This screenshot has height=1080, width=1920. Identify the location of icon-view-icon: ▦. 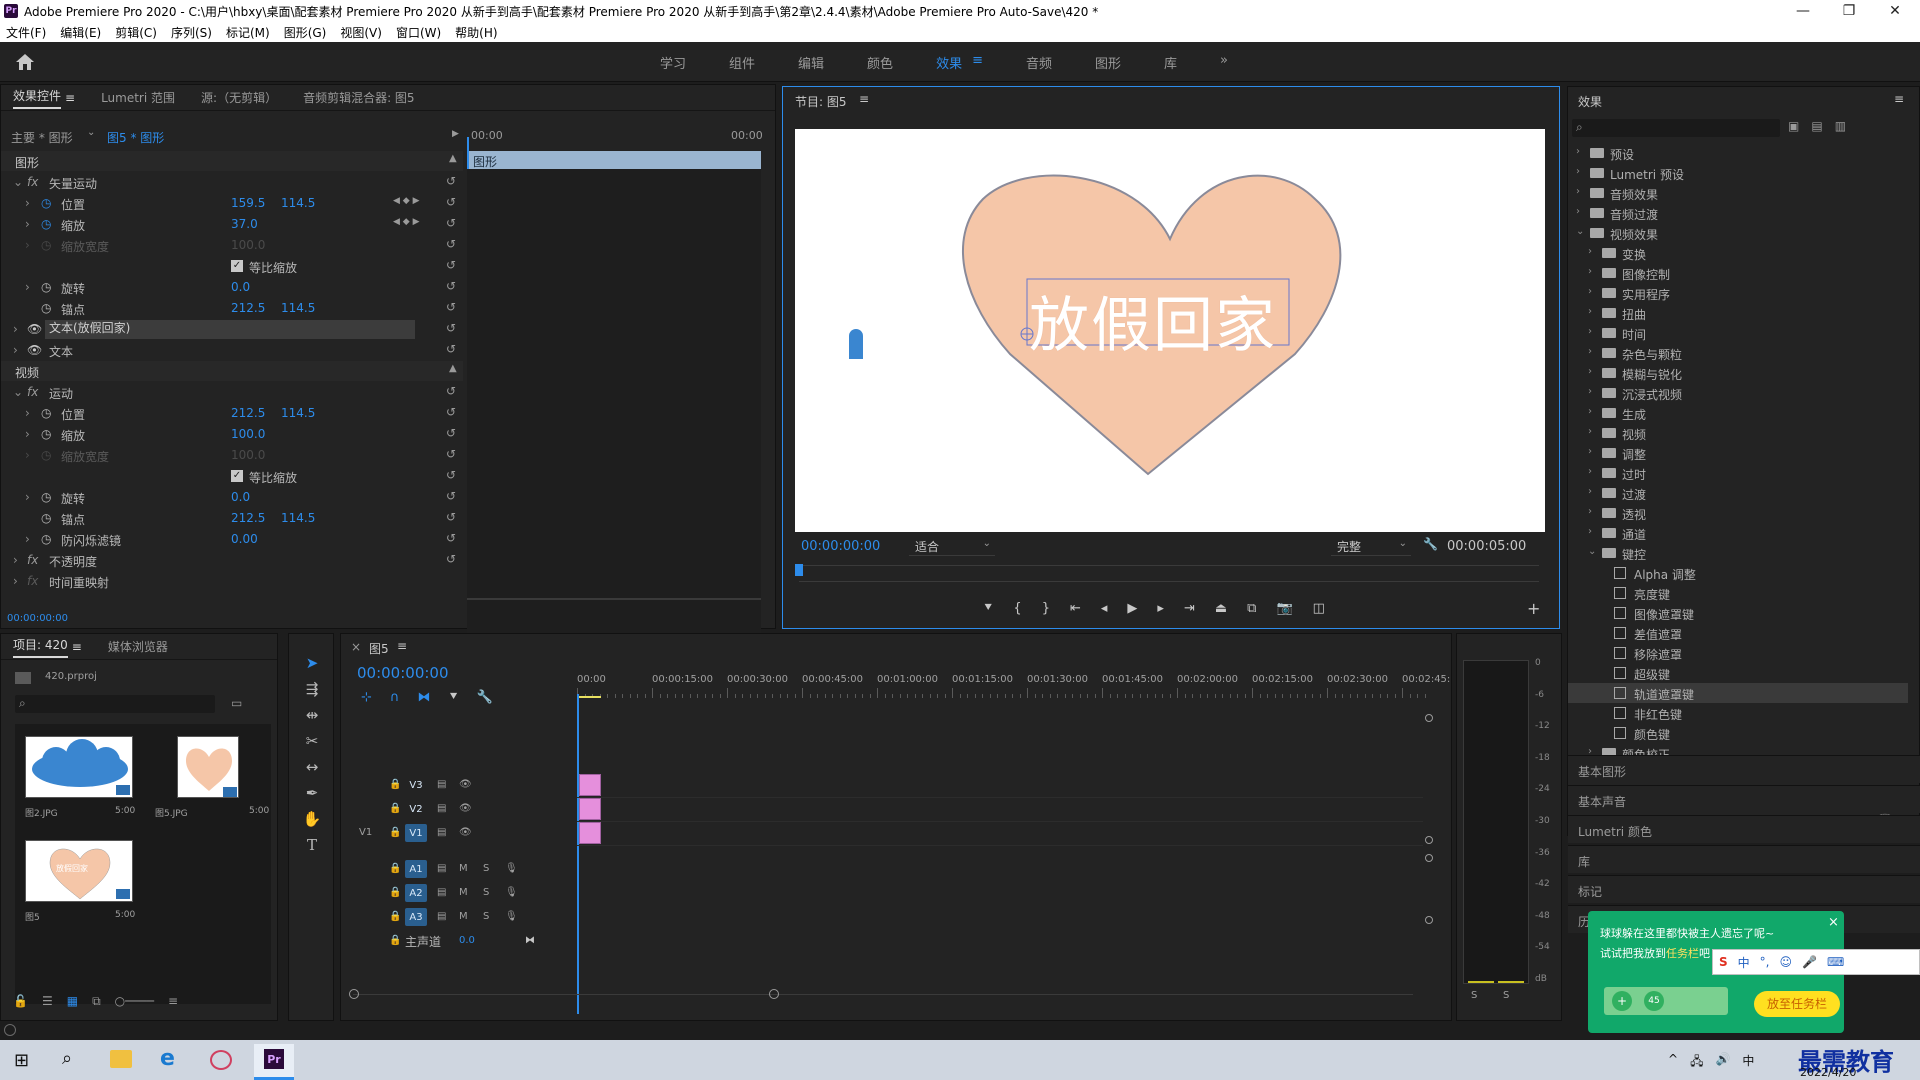
(72, 1001).